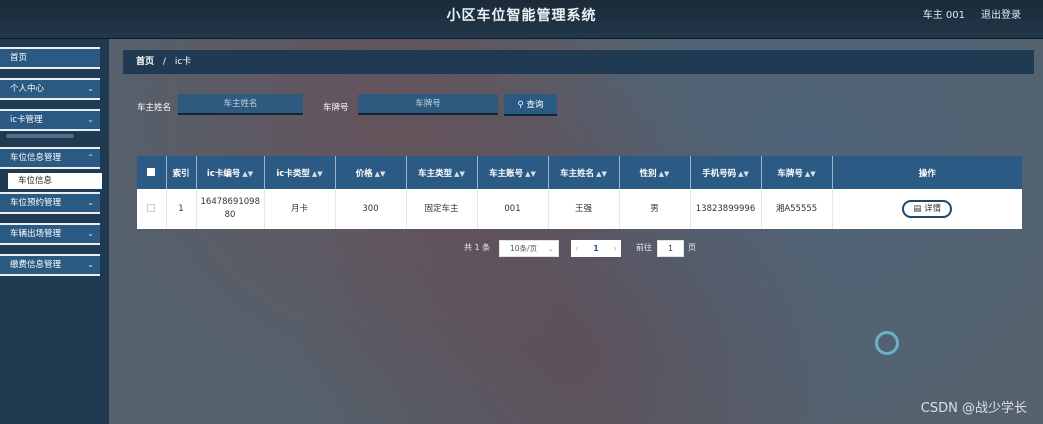 The image size is (1043, 424). I want to click on cell-card-no: 16478691098 80, so click(230, 209).